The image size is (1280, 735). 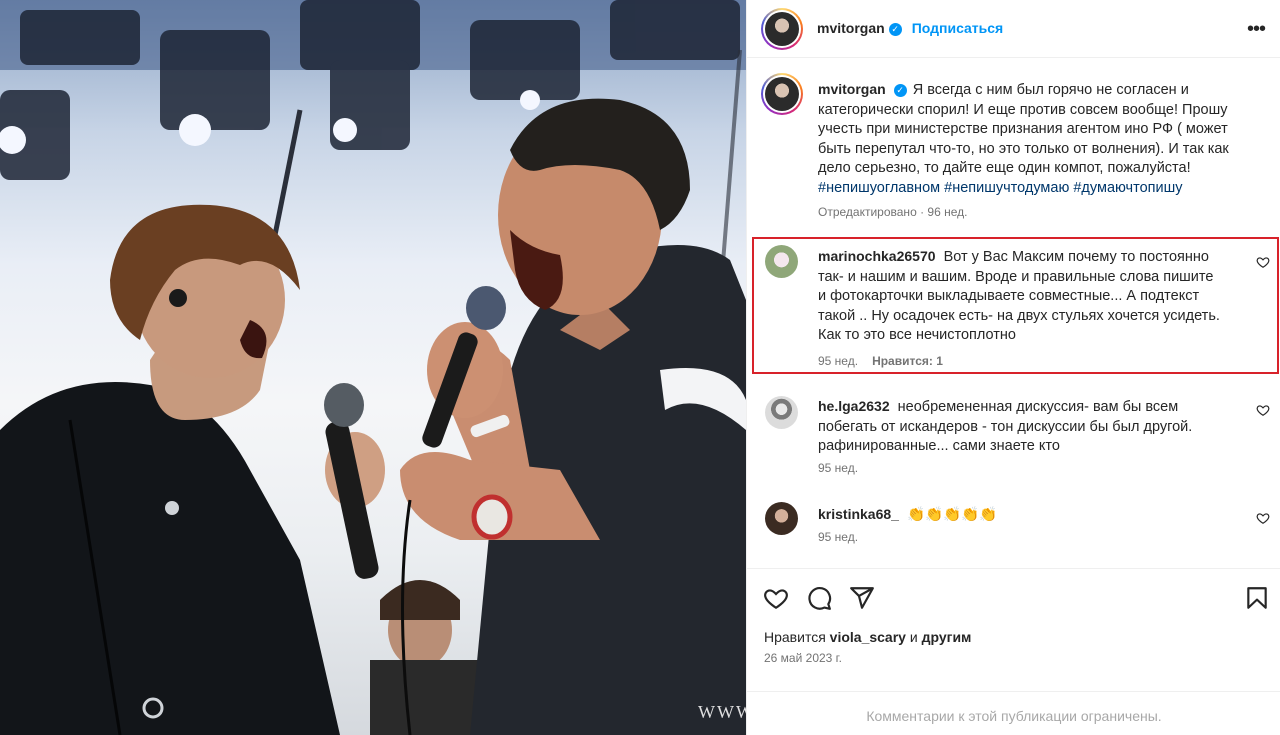 I want to click on likes-others-link: другим, so click(x=947, y=637).